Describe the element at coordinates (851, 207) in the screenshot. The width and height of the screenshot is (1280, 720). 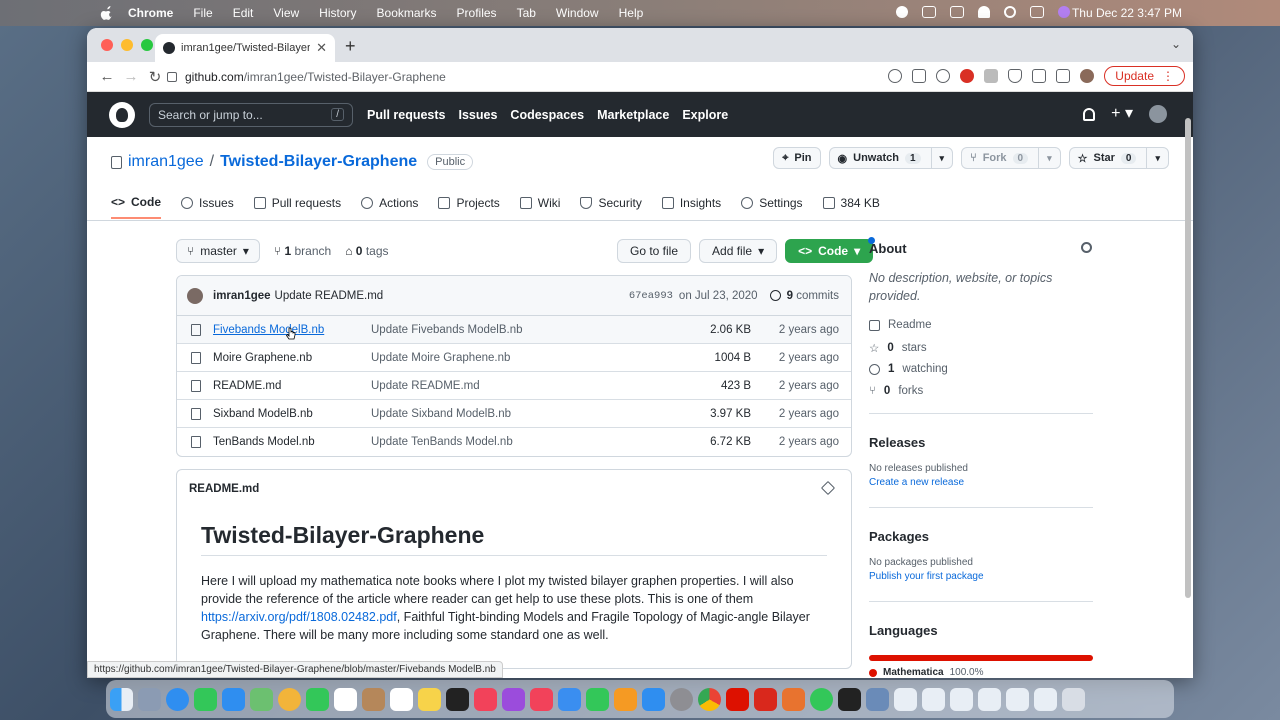
I see `tab-repo-size: 384 KB` at that location.